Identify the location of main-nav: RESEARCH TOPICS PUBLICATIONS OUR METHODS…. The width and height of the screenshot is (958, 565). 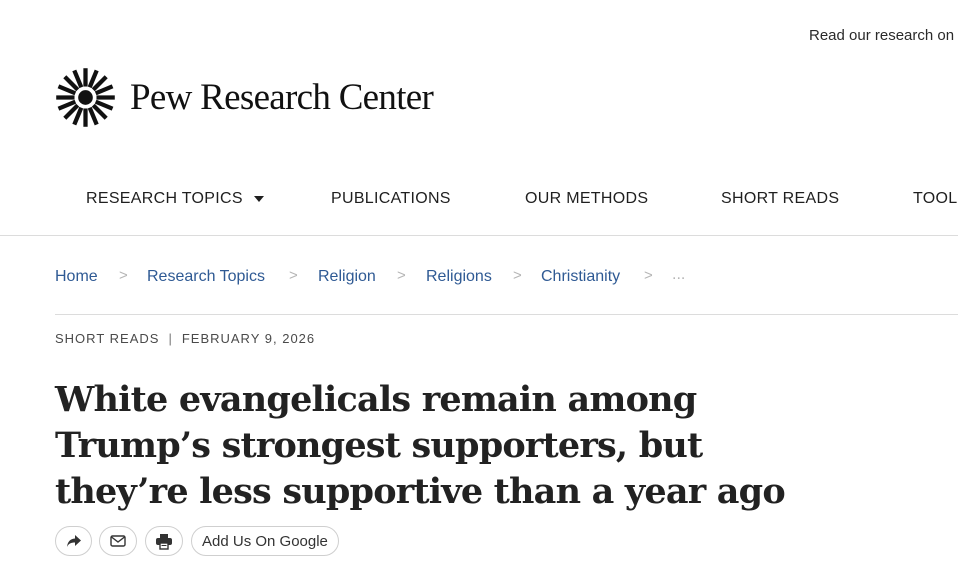
(479, 202).